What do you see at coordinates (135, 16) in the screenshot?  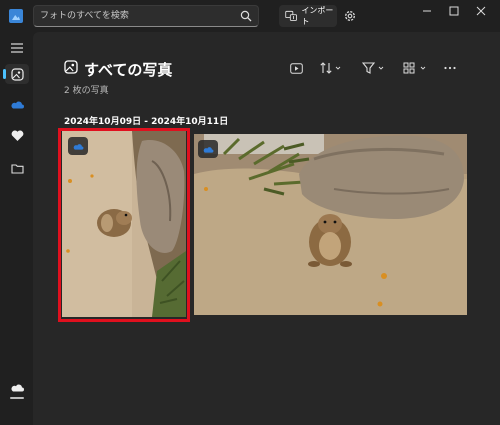 I see `search-input` at bounding box center [135, 16].